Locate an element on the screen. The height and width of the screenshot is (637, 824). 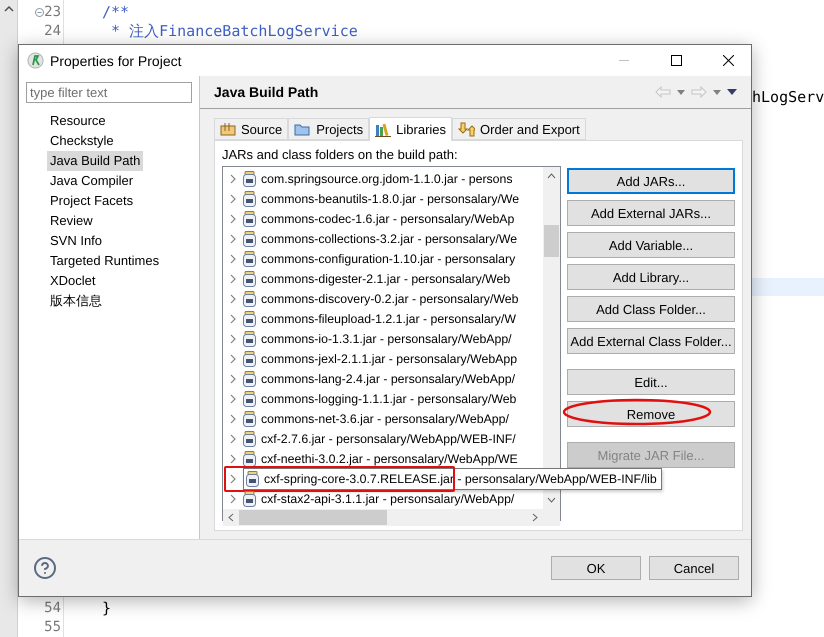
help-icon is located at coordinates (45, 568).